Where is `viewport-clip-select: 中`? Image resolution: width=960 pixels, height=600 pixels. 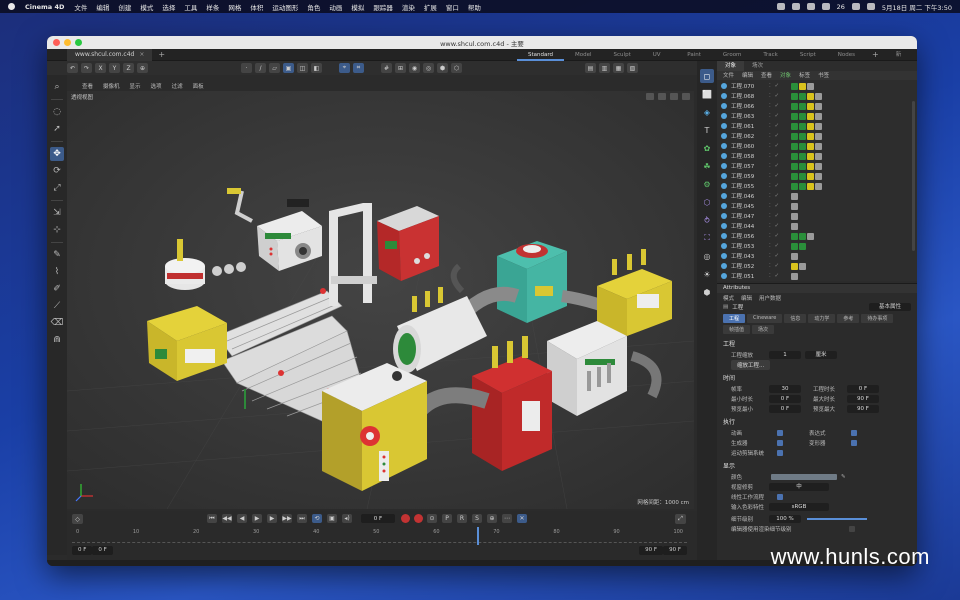
viewport-clip-select: 中 is located at coordinates (799, 487).